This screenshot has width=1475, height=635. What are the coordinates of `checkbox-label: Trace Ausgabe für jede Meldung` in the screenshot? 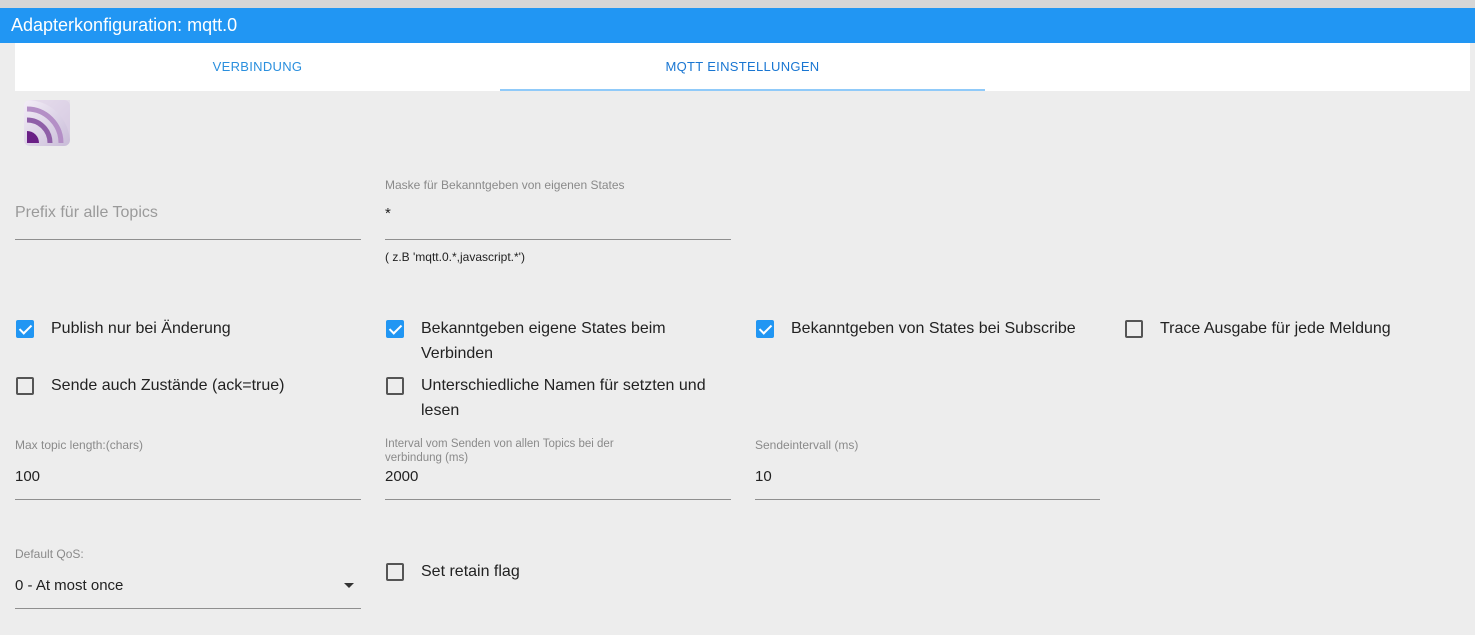 It's located at (1275, 328).